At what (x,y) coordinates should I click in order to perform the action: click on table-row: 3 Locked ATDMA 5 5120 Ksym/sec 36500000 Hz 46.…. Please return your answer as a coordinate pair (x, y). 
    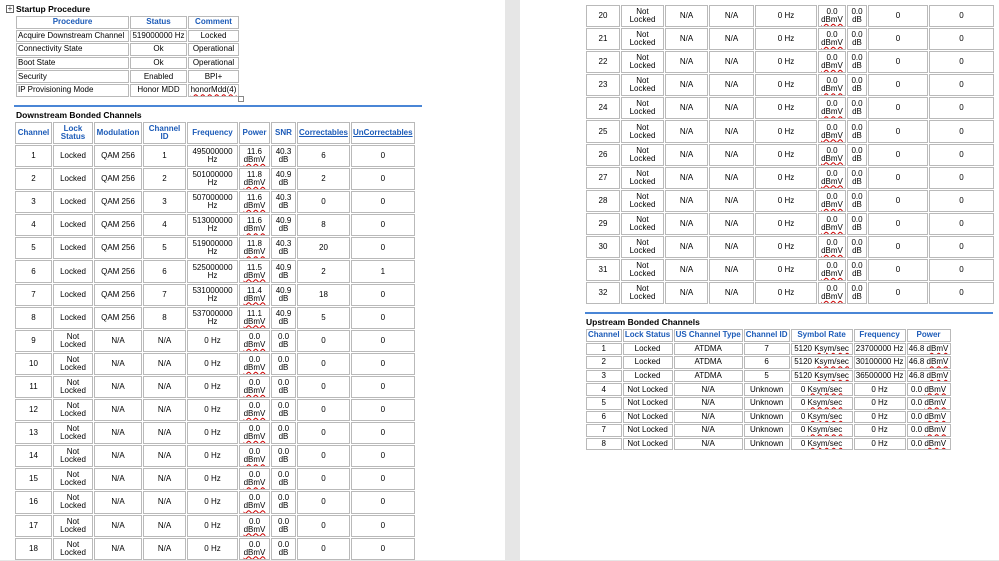
    Looking at the image, I should click on (768, 376).